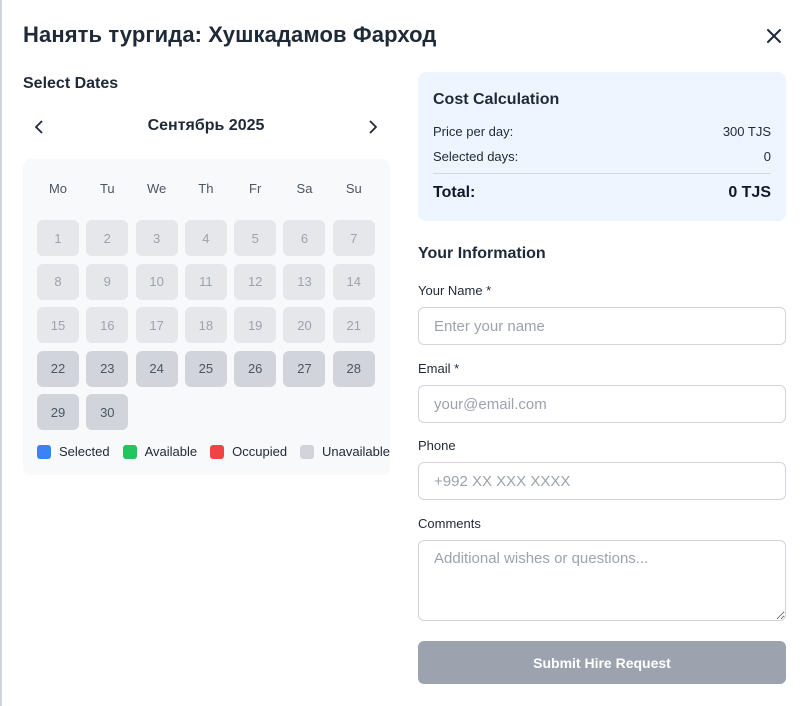 The image size is (802, 706). I want to click on legend-available: Available, so click(160, 451).